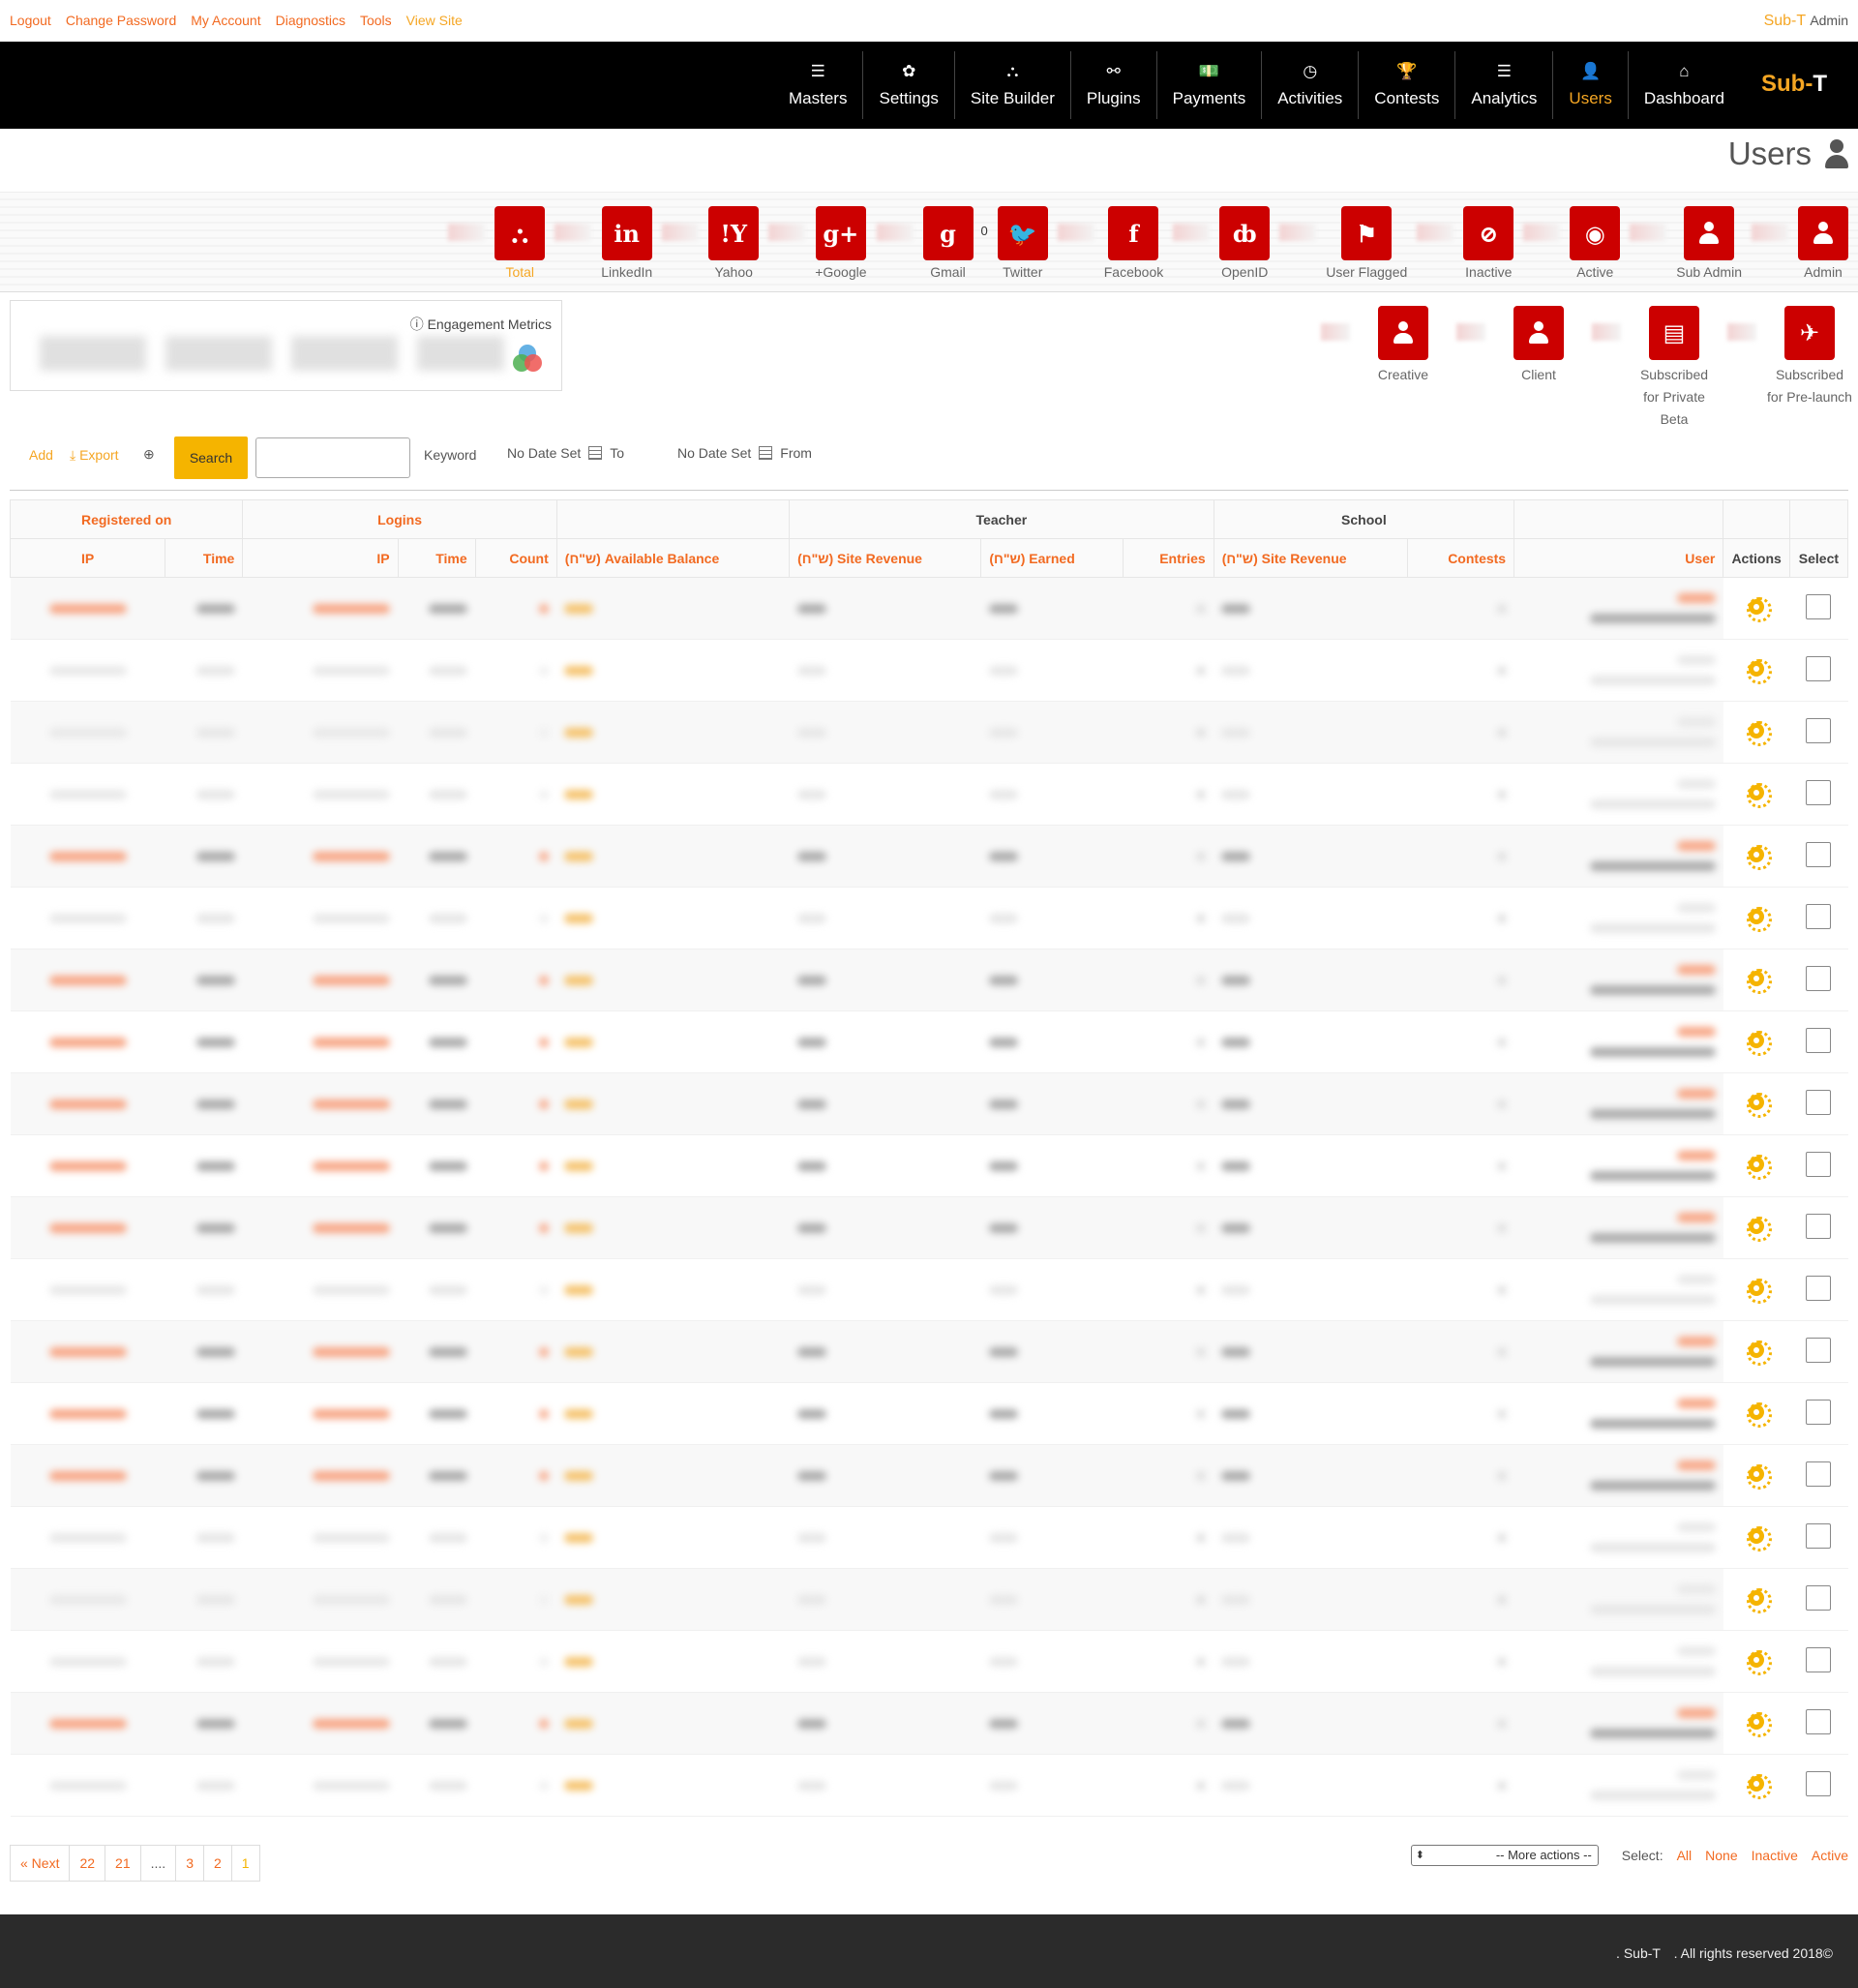  What do you see at coordinates (1685, 1855) in the screenshot?
I see `select-all-link: All` at bounding box center [1685, 1855].